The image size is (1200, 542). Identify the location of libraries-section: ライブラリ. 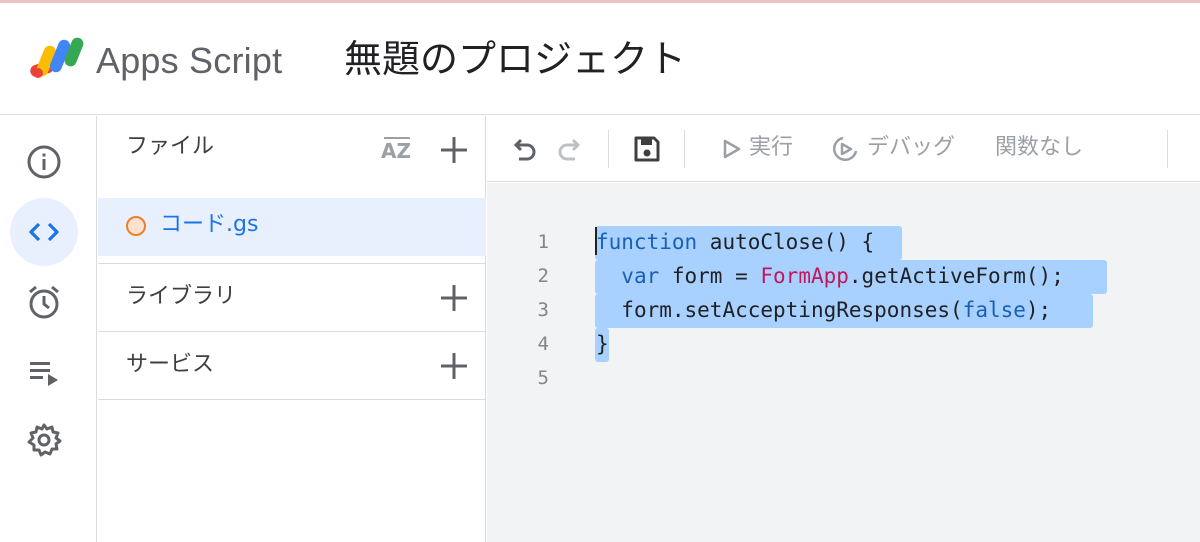
(292, 298).